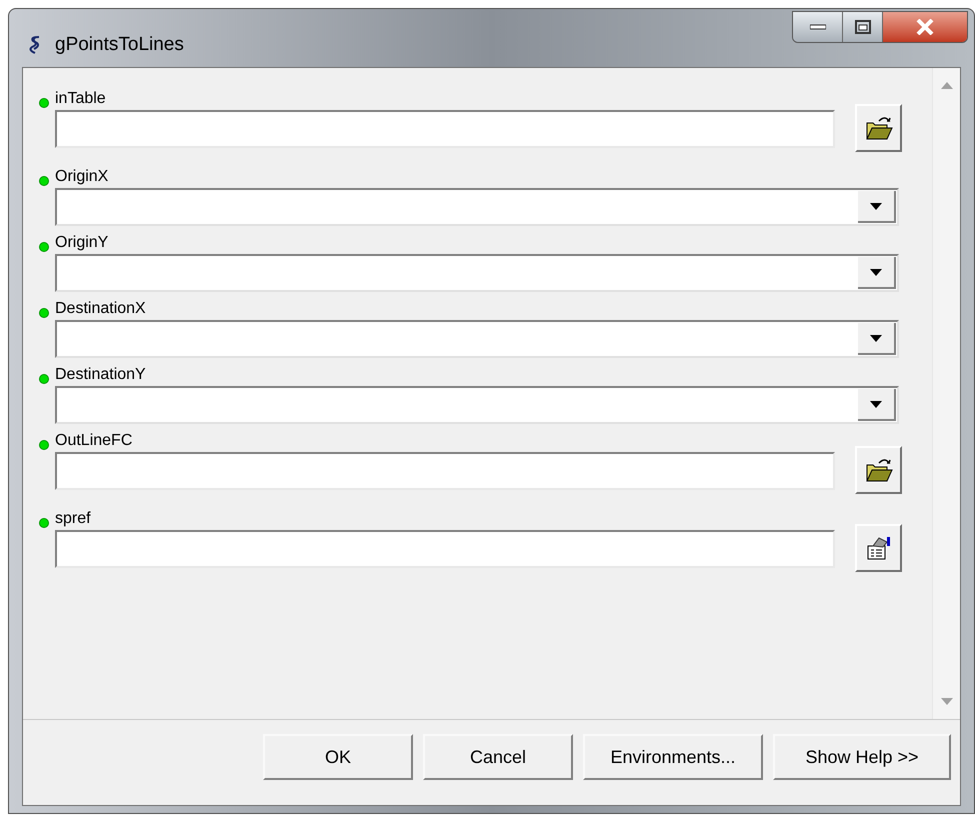 This screenshot has height=816, width=975. Describe the element at coordinates (101, 375) in the screenshot. I see `parameter-label: DestinationY` at that location.